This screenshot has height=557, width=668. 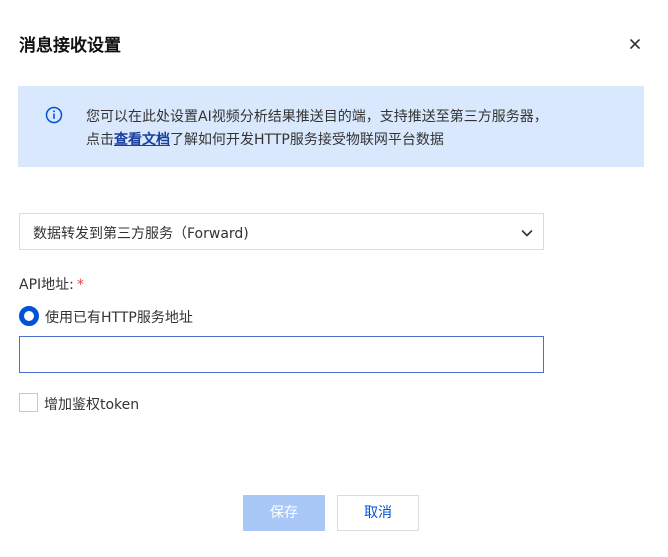 I want to click on notice-text-suffix: 了解如何开发HTTP服务接受物联网平台数据, so click(x=307, y=140).